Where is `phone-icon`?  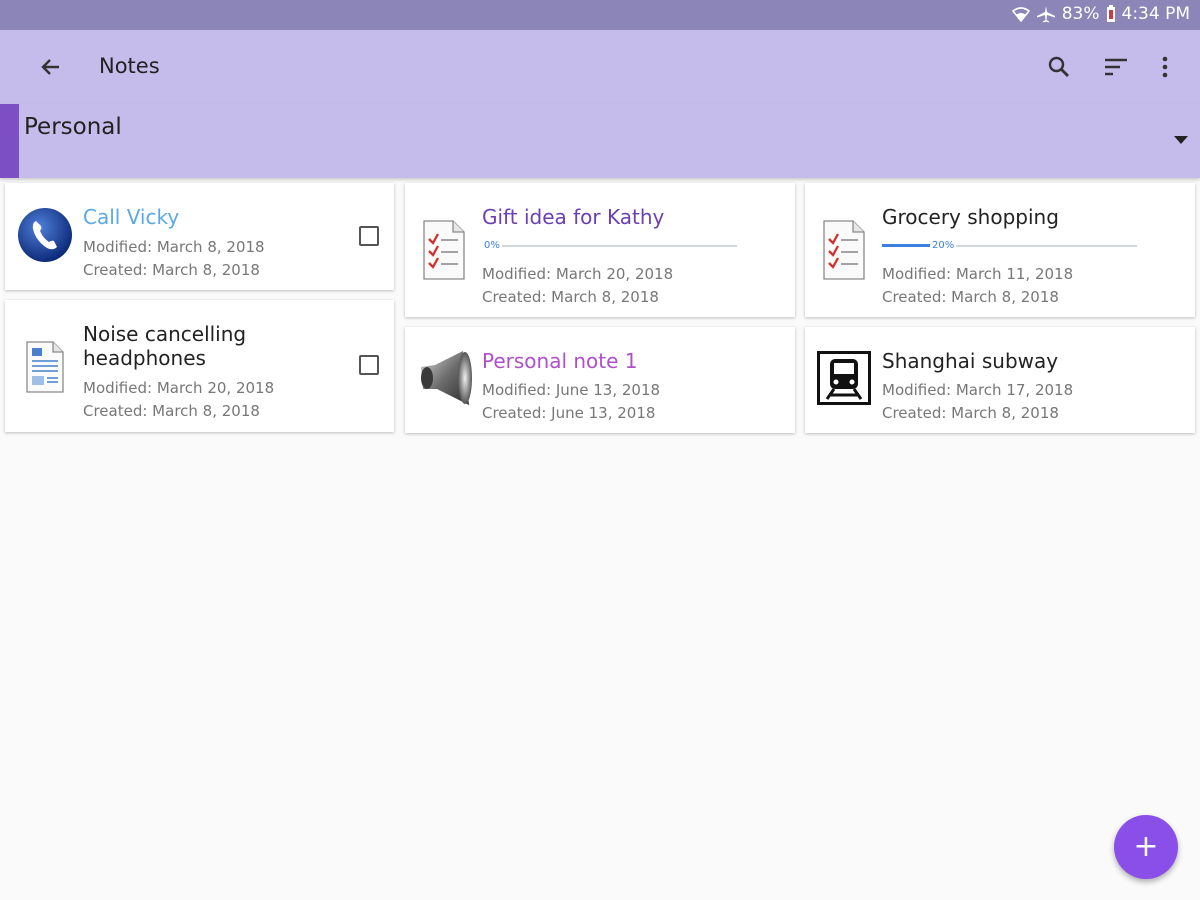 phone-icon is located at coordinates (45, 237).